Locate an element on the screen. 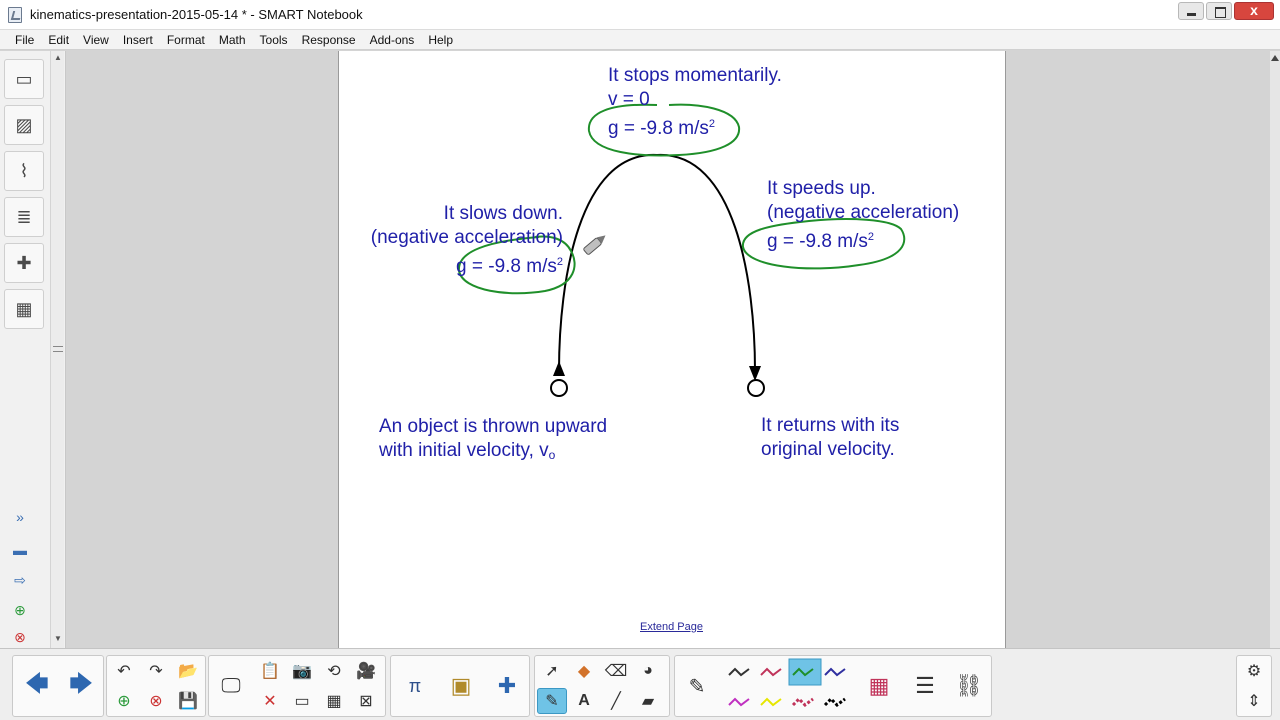 The height and width of the screenshot is (720, 1280). start-point-circle is located at coordinates (559, 388).